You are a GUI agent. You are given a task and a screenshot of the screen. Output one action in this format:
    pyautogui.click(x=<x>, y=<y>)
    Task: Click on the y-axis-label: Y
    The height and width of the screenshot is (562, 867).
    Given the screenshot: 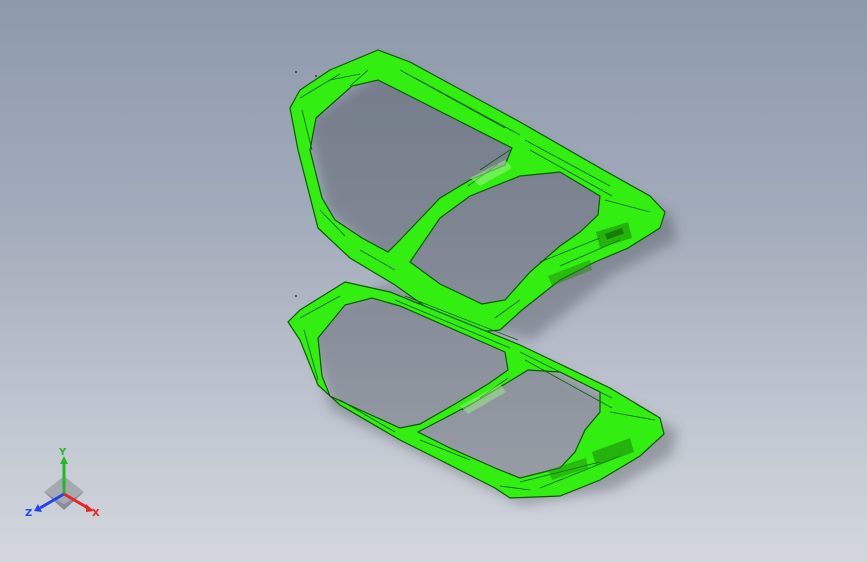 What is the action you would take?
    pyautogui.click(x=62, y=452)
    